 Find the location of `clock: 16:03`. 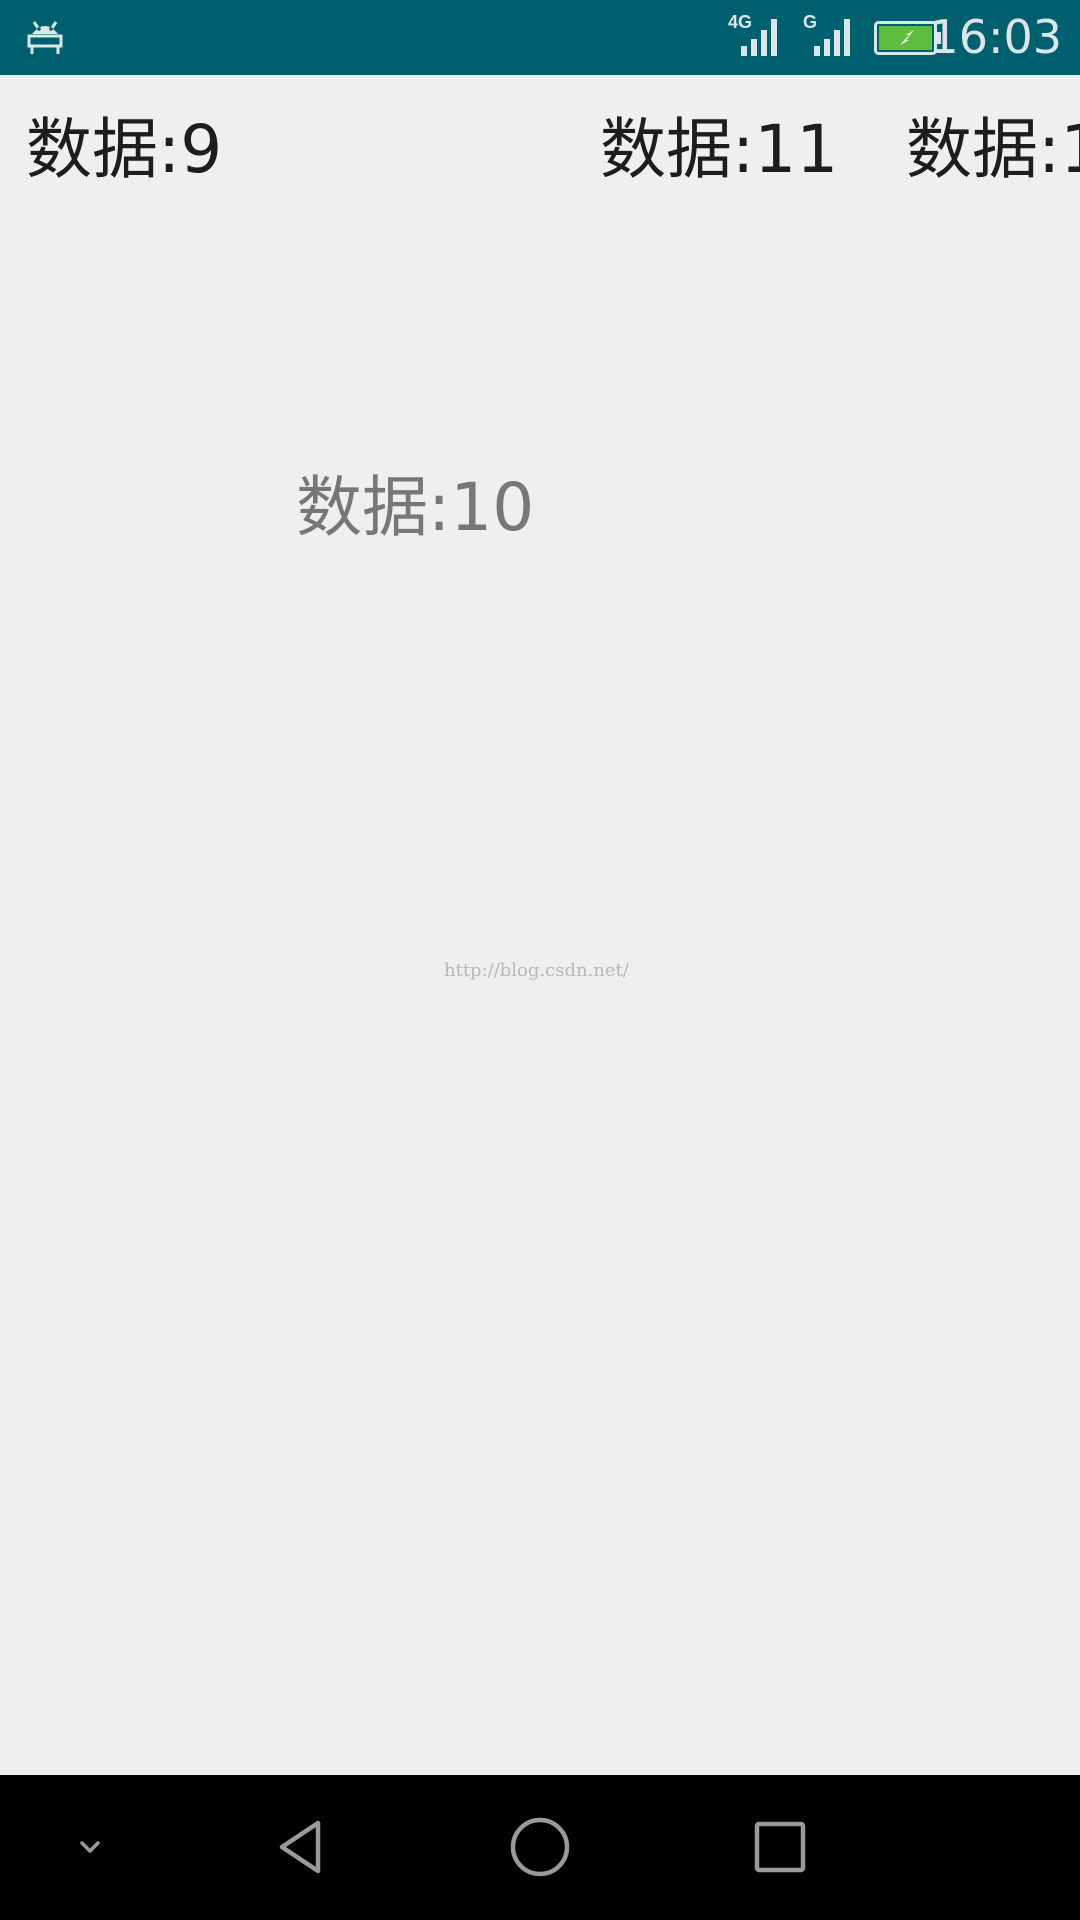

clock: 16:03 is located at coordinates (995, 37).